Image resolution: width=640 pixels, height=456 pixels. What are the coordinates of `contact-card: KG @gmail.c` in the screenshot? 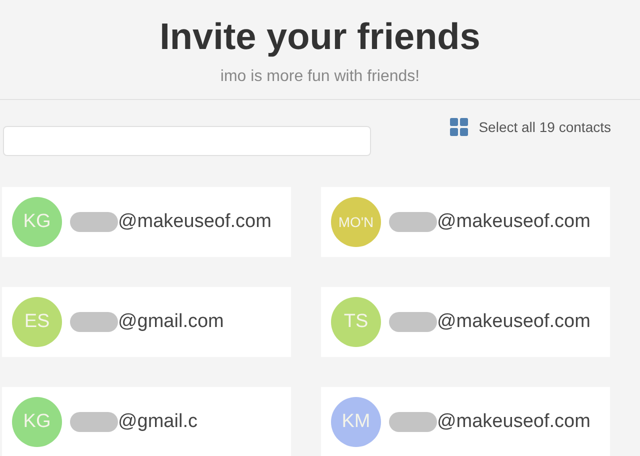 It's located at (146, 421).